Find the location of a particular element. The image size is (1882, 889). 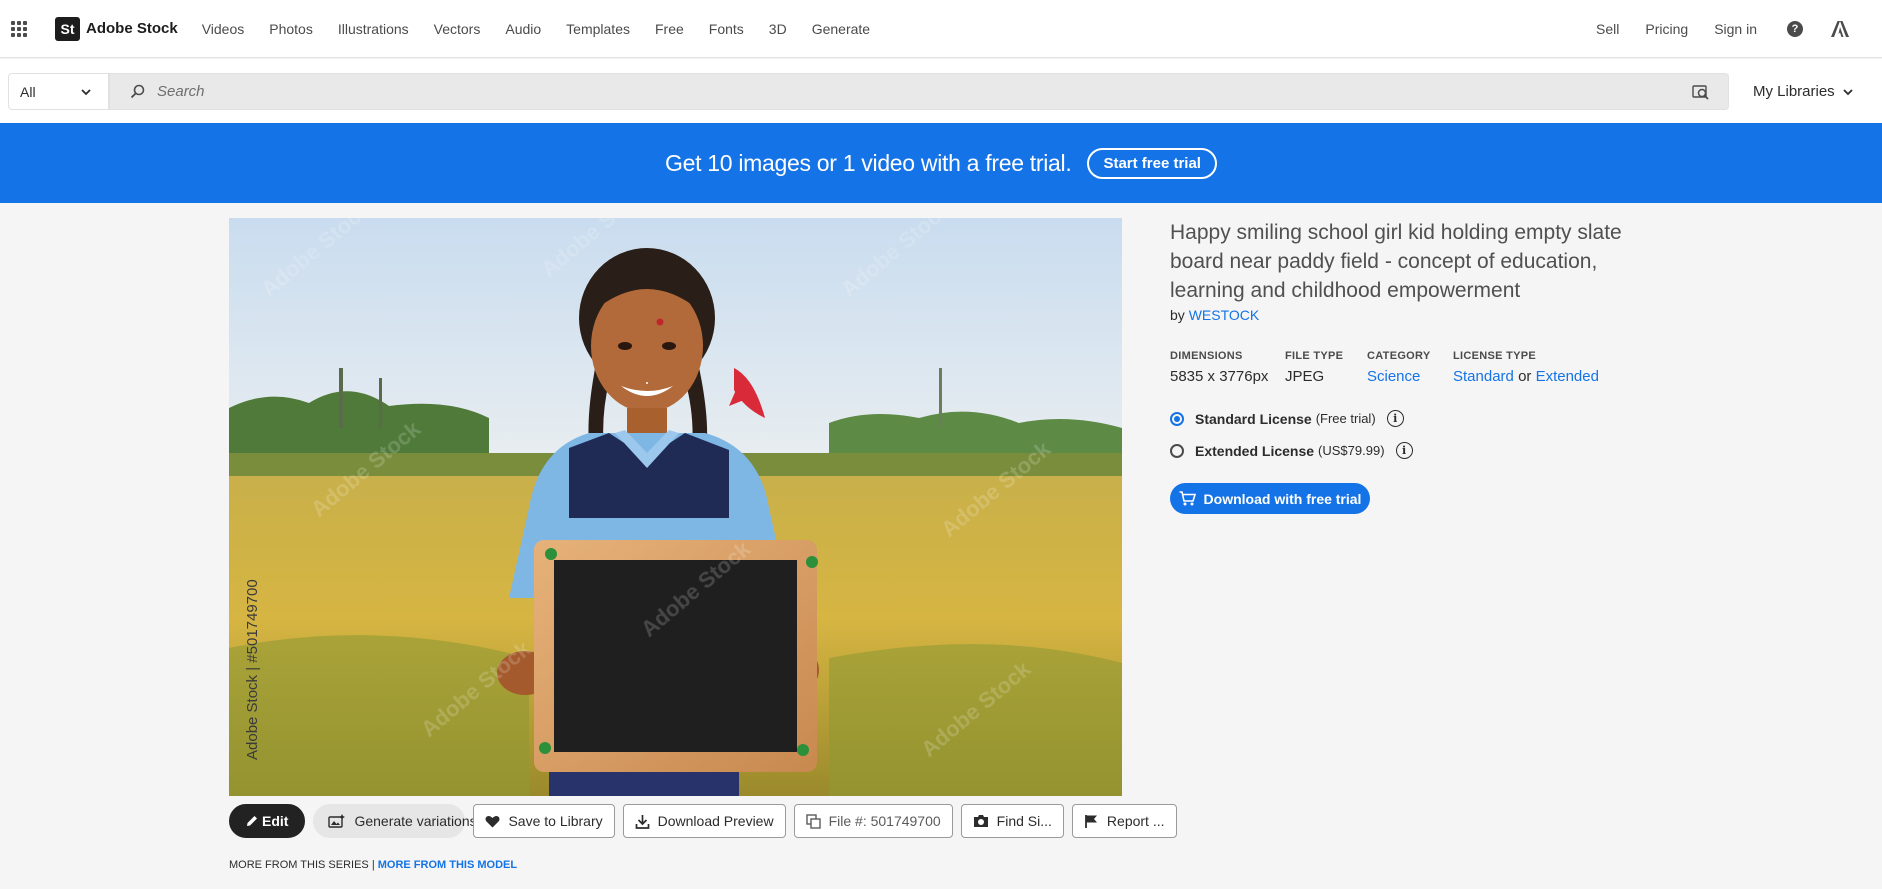

license-or: or is located at coordinates (1525, 376).